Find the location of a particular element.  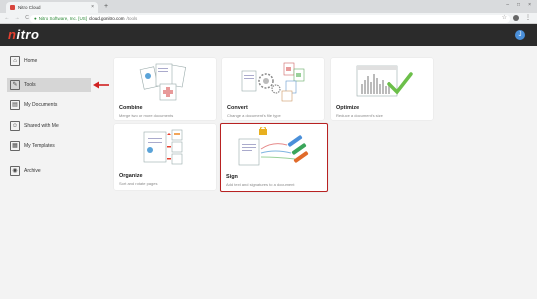

home-icon: ⌂ is located at coordinates (15, 61).